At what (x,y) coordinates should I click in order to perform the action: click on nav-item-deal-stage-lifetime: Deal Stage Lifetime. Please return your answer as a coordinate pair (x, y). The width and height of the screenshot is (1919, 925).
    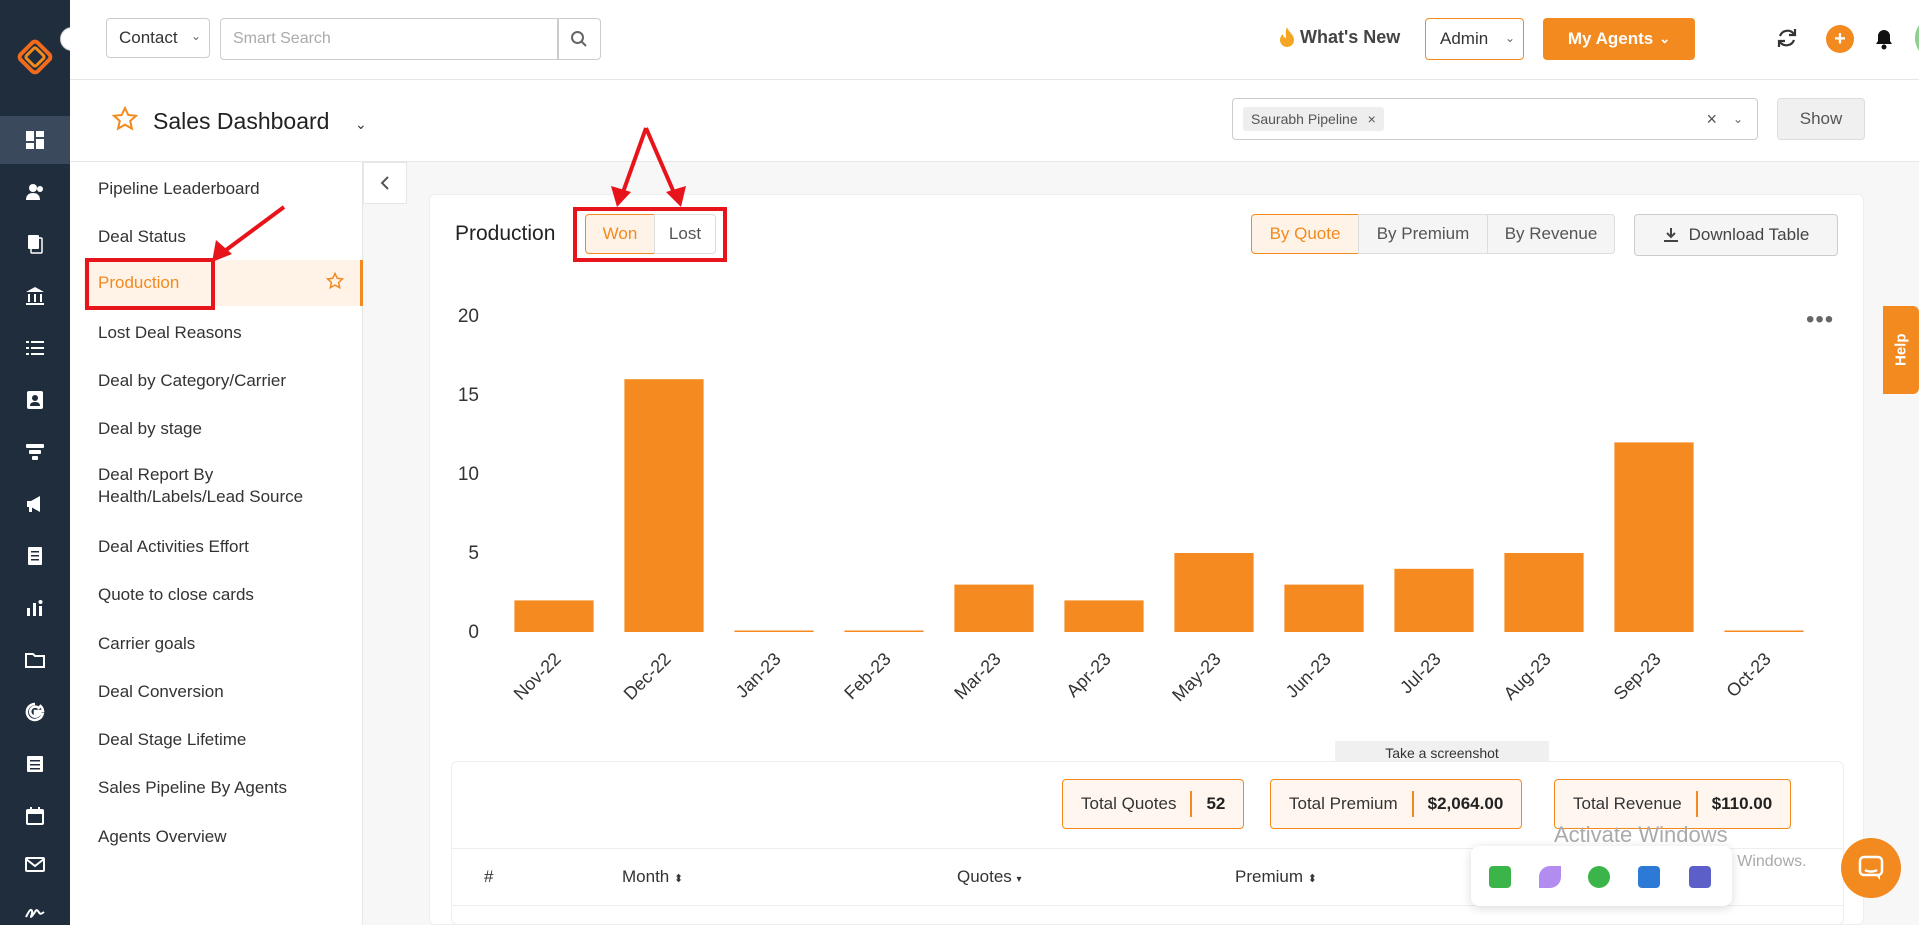
    Looking at the image, I should click on (172, 740).